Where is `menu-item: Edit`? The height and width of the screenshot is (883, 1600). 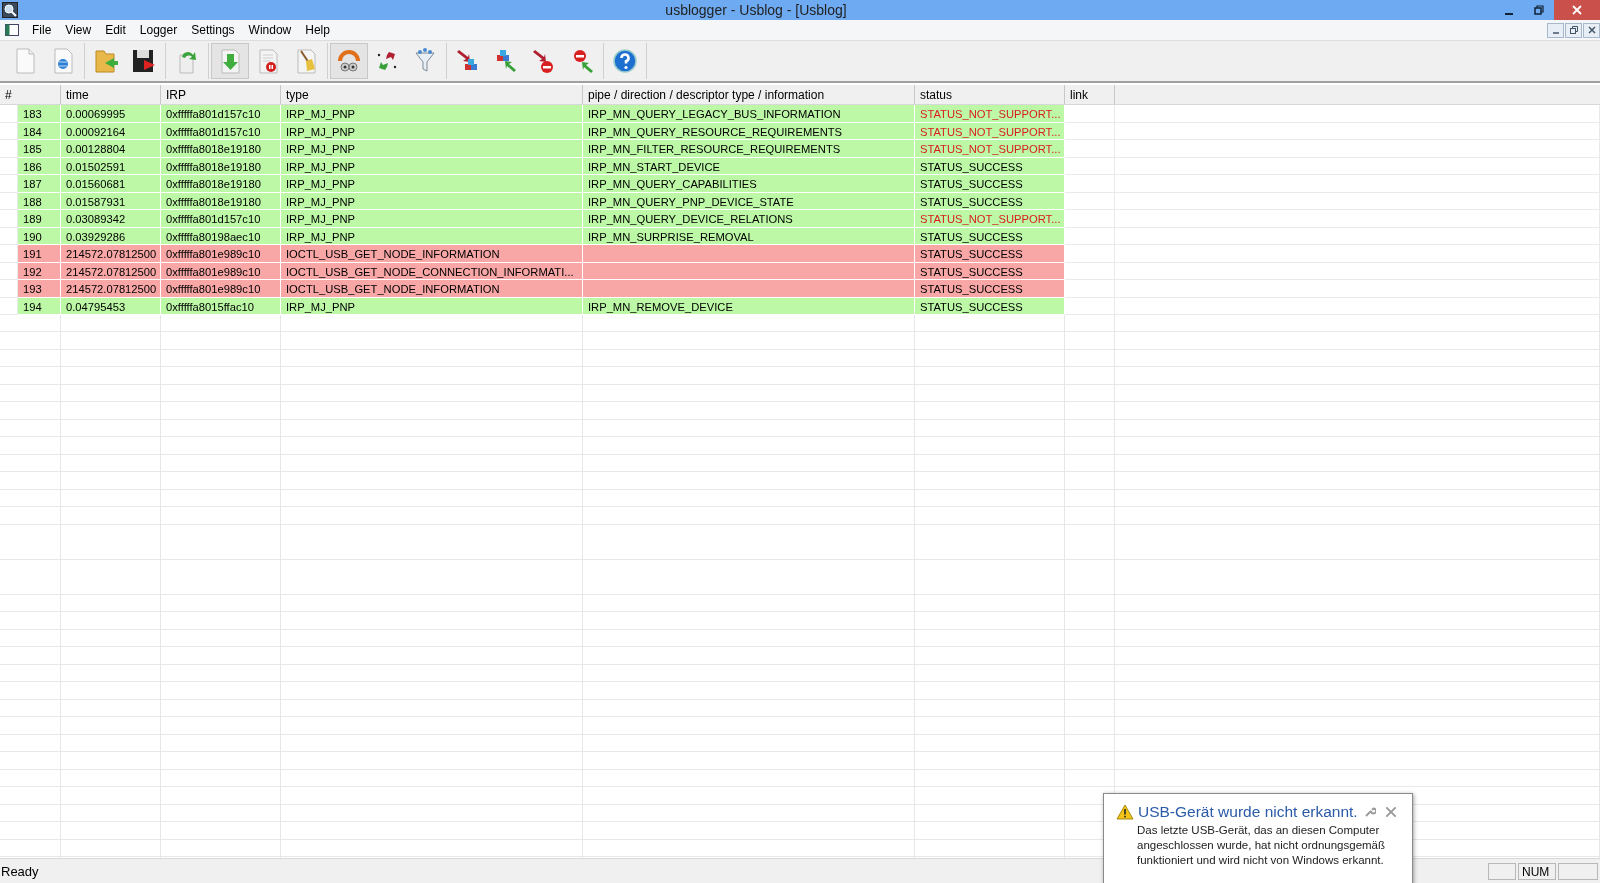 menu-item: Edit is located at coordinates (115, 30).